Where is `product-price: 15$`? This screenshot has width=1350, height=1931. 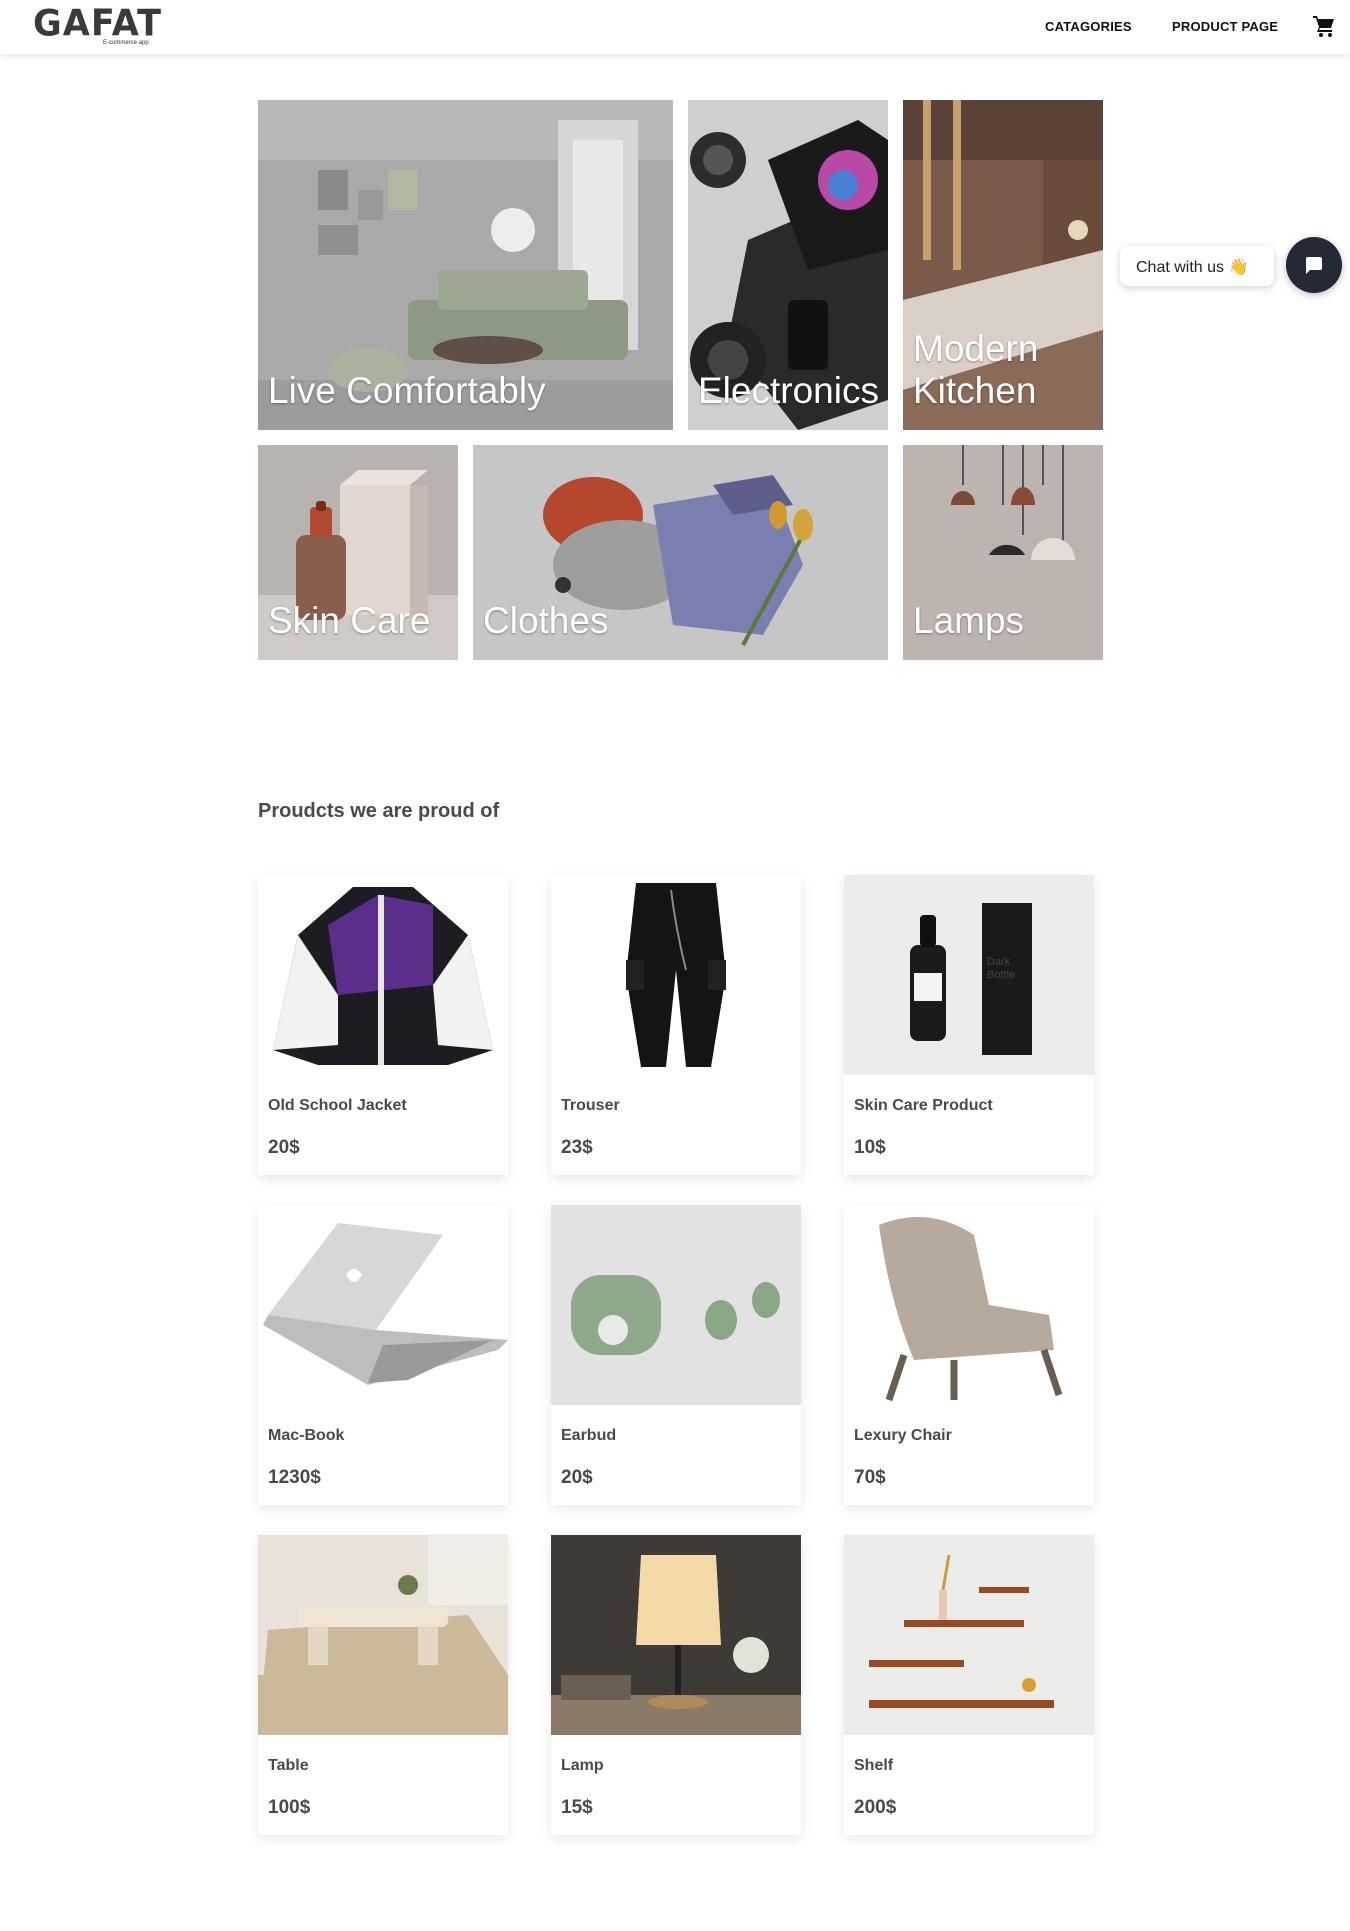
product-price: 15$ is located at coordinates (577, 1807).